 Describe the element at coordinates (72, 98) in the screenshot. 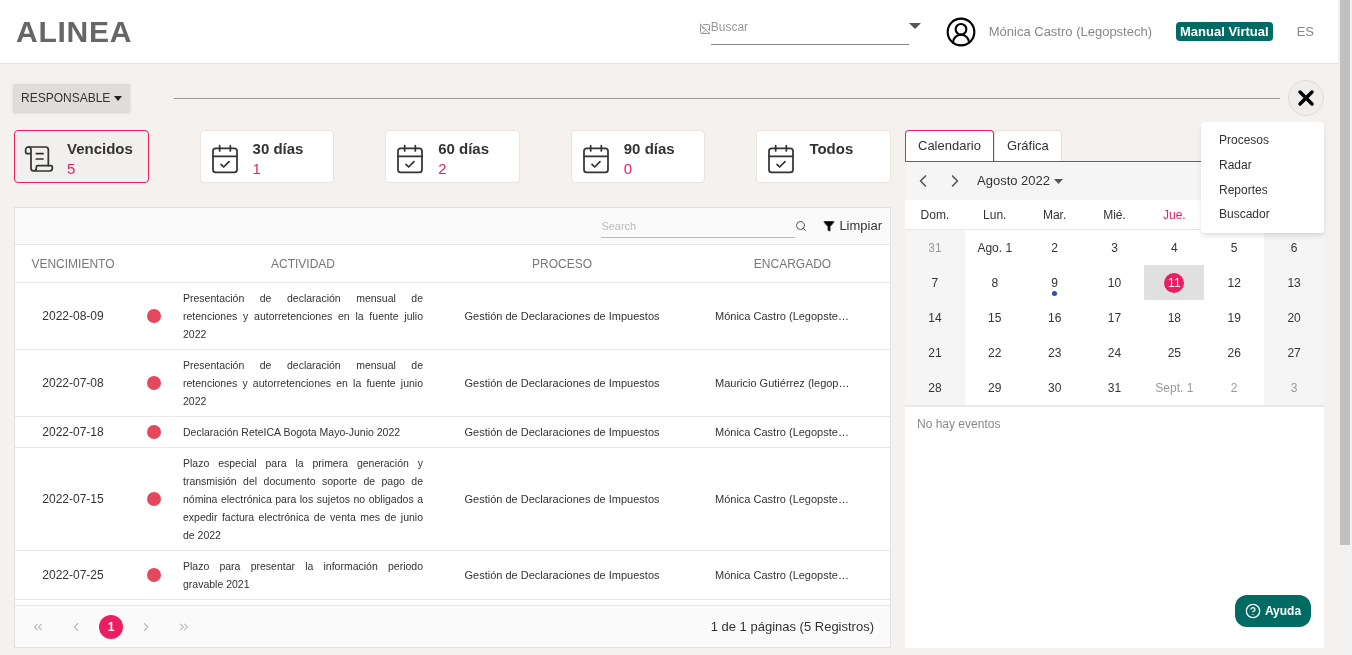

I see `responsible-dropdown: RESPONSABLE` at that location.